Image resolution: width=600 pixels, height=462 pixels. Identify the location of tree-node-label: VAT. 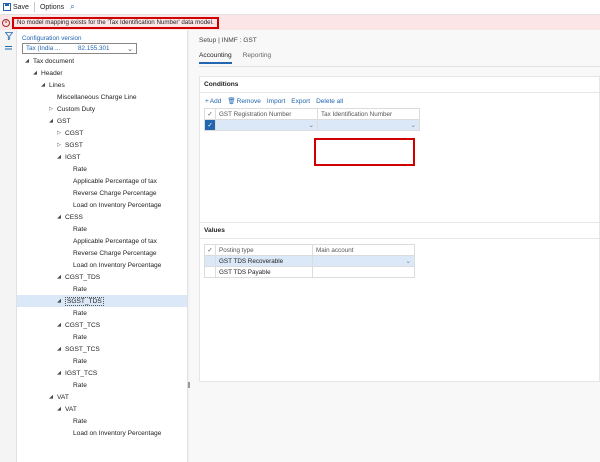
(71, 409).